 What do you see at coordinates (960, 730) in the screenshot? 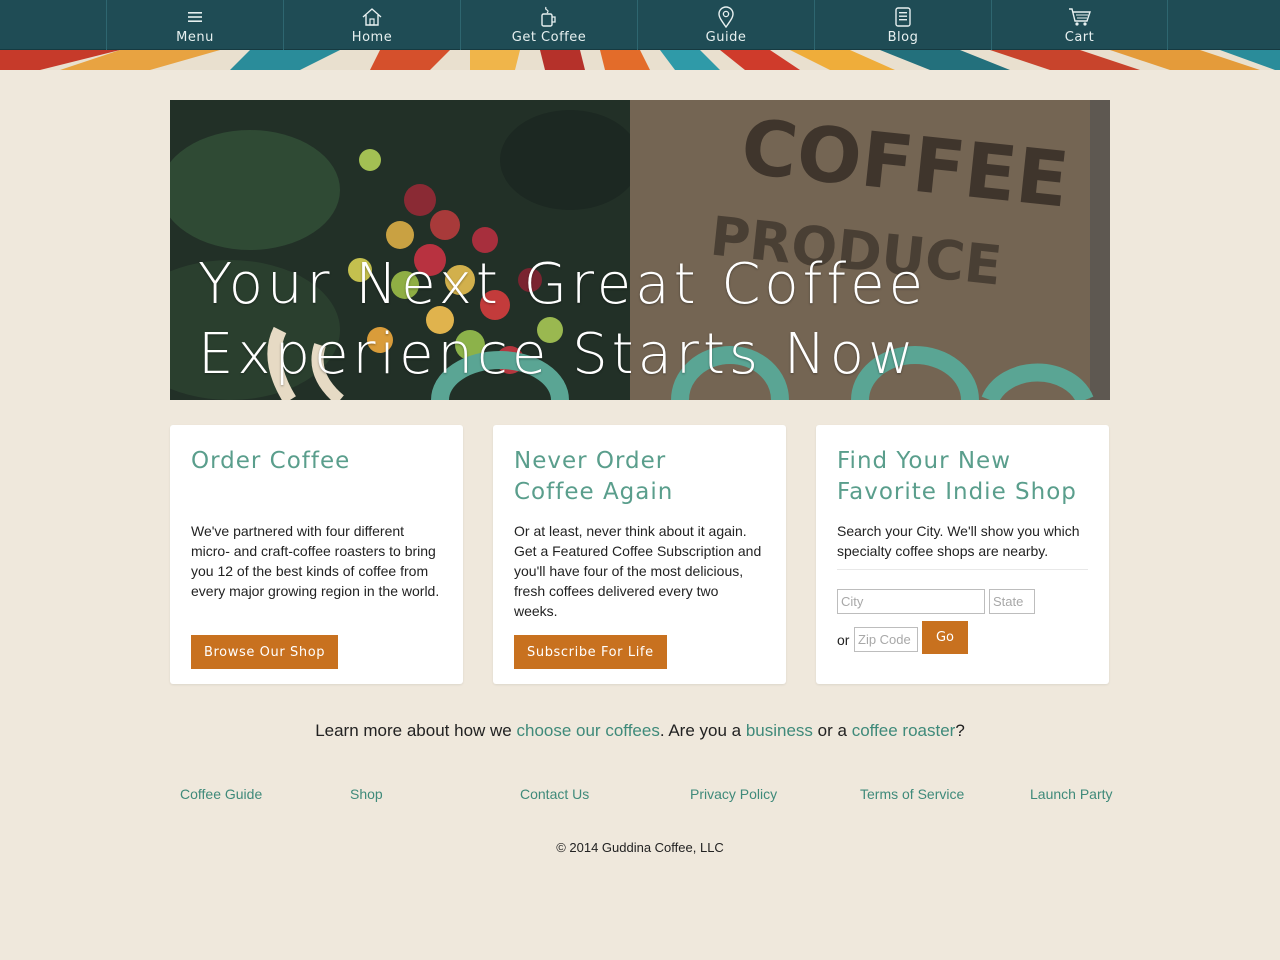
I see `learn-text: ?` at bounding box center [960, 730].